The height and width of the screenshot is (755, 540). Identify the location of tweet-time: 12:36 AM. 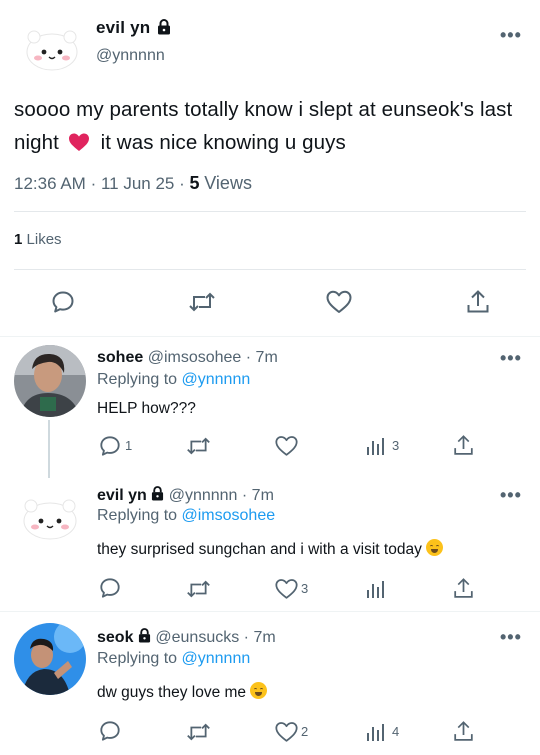
(50, 183).